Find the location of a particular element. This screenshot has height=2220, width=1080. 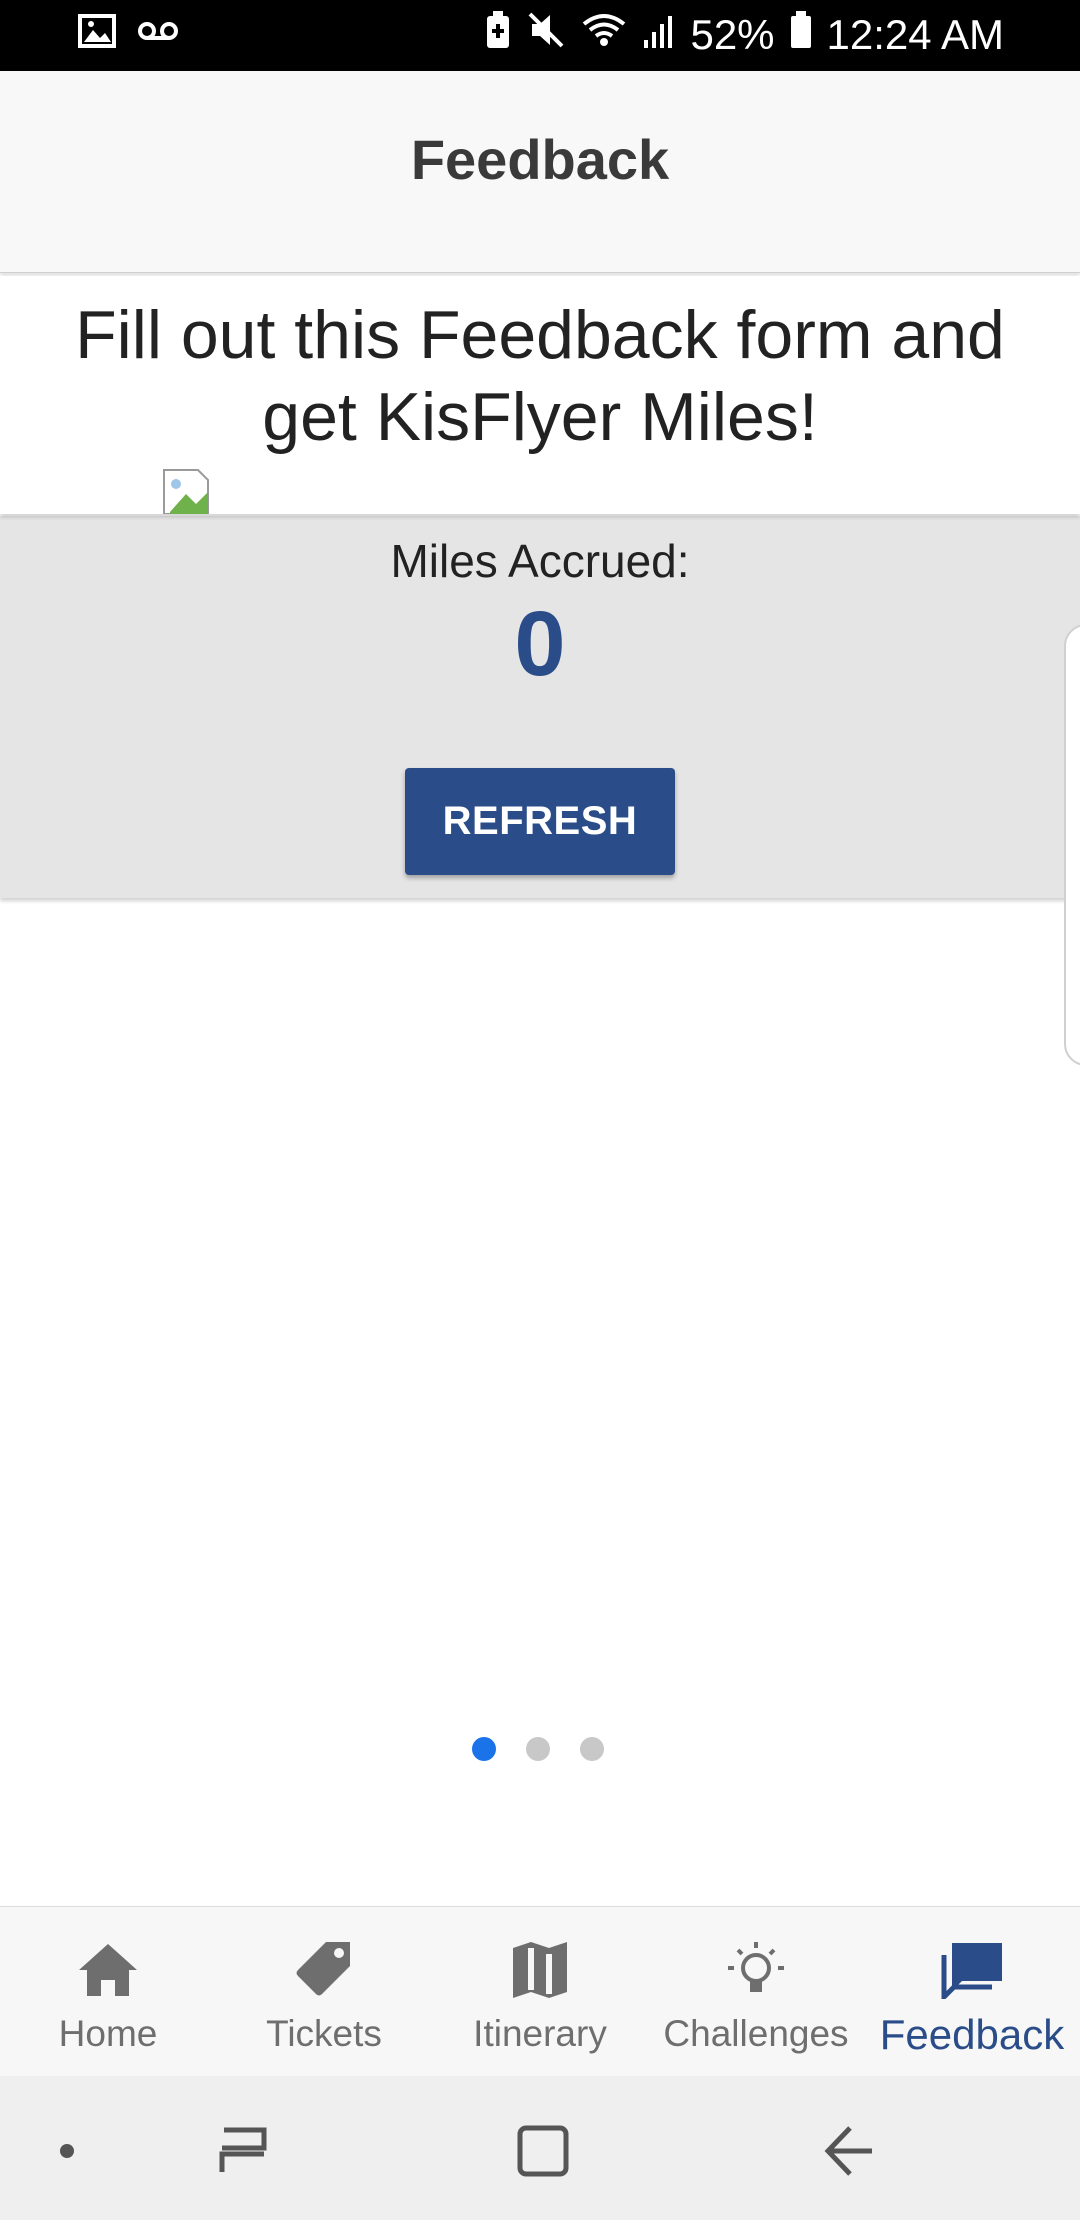

nav-item-challenges: Challenges is located at coordinates (756, 1992).